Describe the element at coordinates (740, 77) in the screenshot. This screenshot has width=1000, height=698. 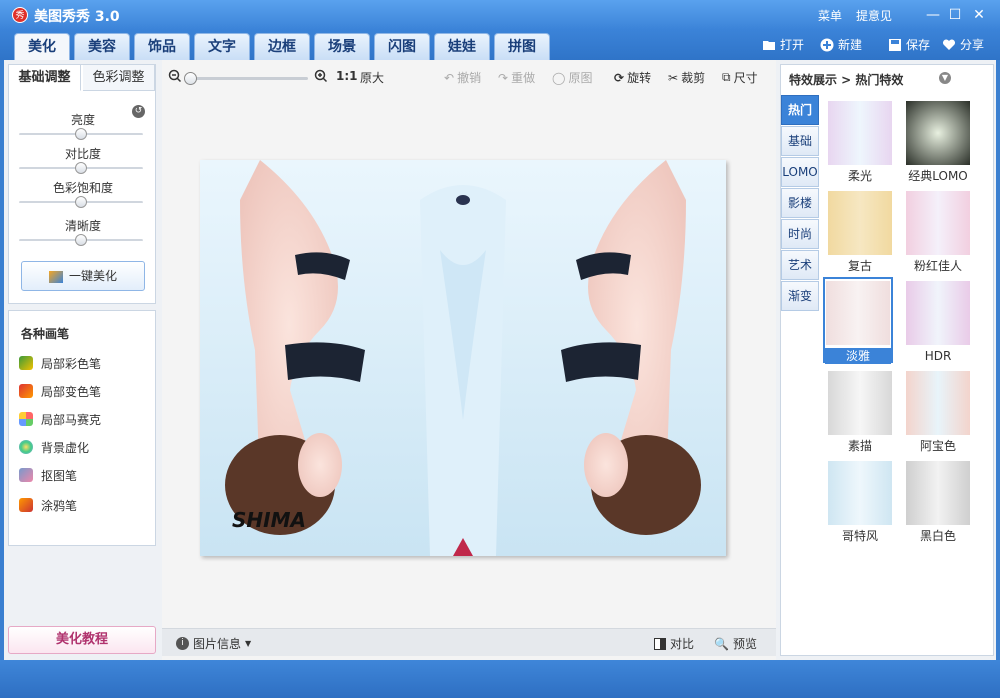
I see `resize-button: ⧉ 尺寸` at that location.